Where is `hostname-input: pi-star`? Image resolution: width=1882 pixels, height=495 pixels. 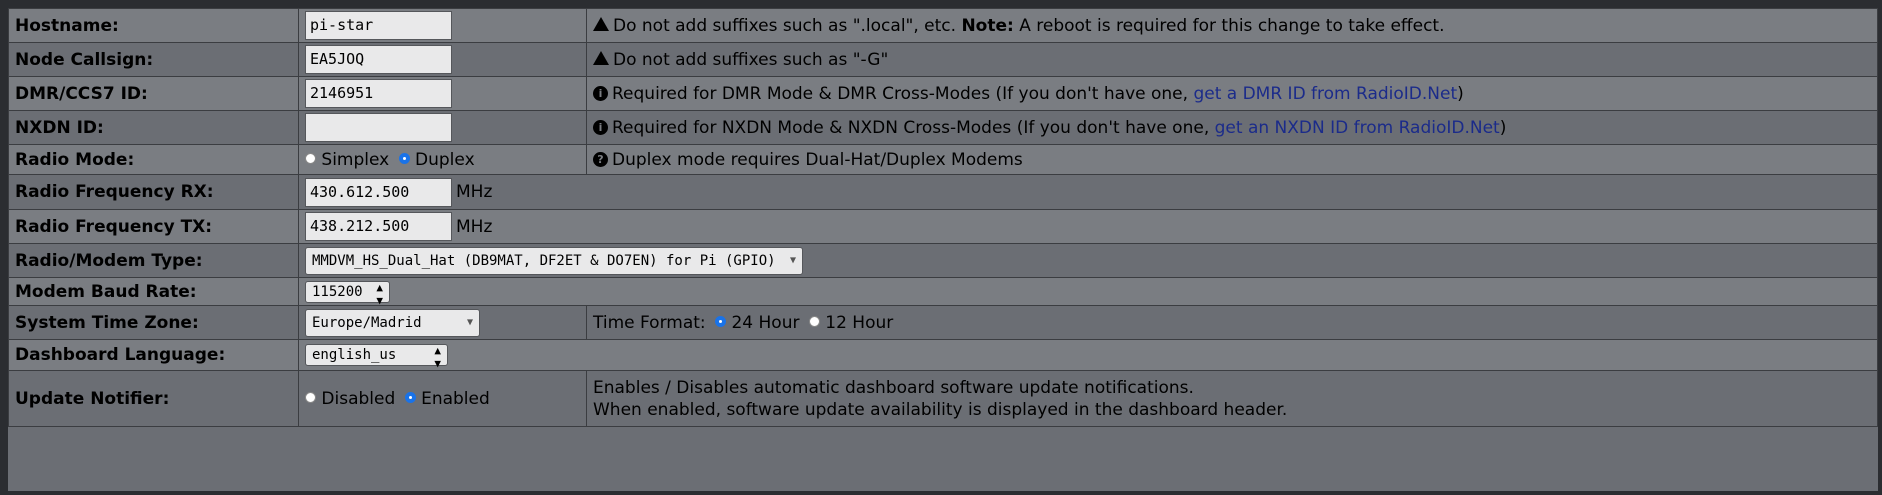 hostname-input: pi-star is located at coordinates (378, 25).